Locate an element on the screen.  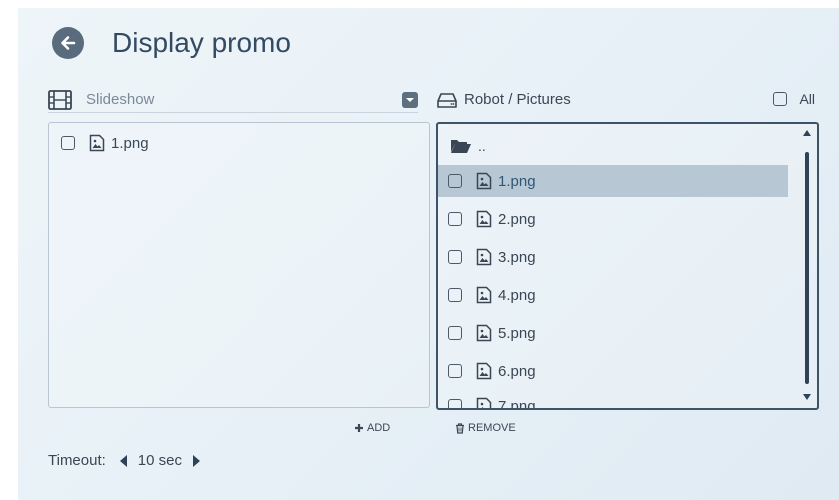
remove-button: REMOVE is located at coordinates (485, 428).